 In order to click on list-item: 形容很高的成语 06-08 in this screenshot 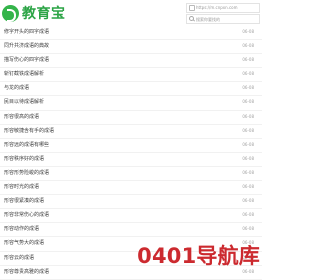, I will do `click(131, 118)`.